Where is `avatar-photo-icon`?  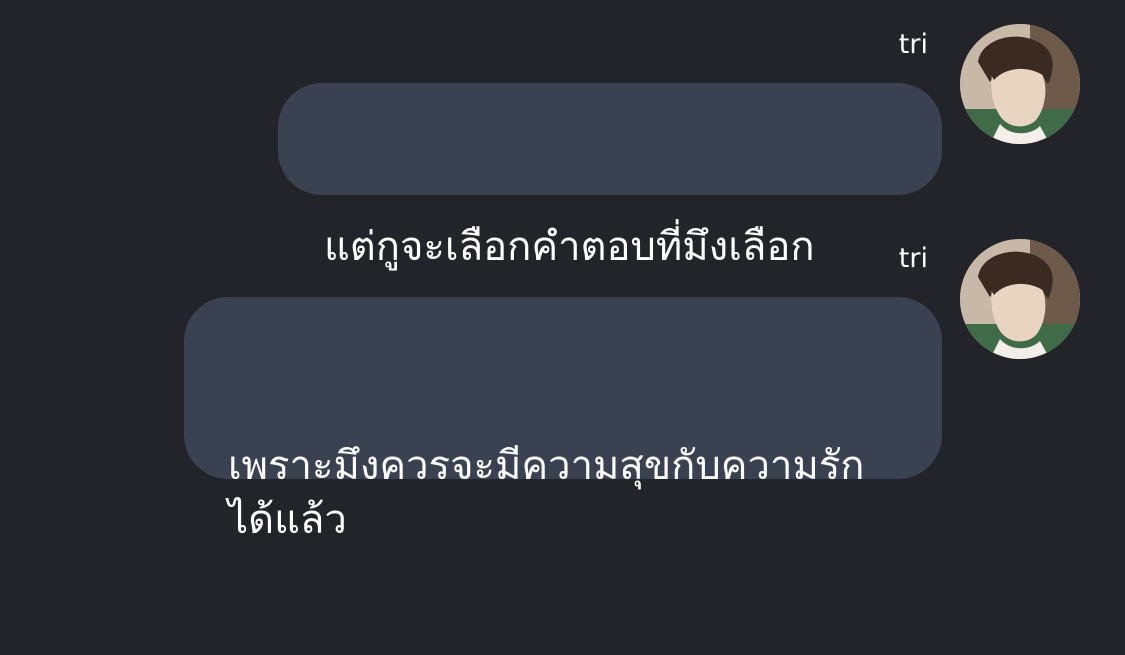
avatar-photo-icon is located at coordinates (1020, 299).